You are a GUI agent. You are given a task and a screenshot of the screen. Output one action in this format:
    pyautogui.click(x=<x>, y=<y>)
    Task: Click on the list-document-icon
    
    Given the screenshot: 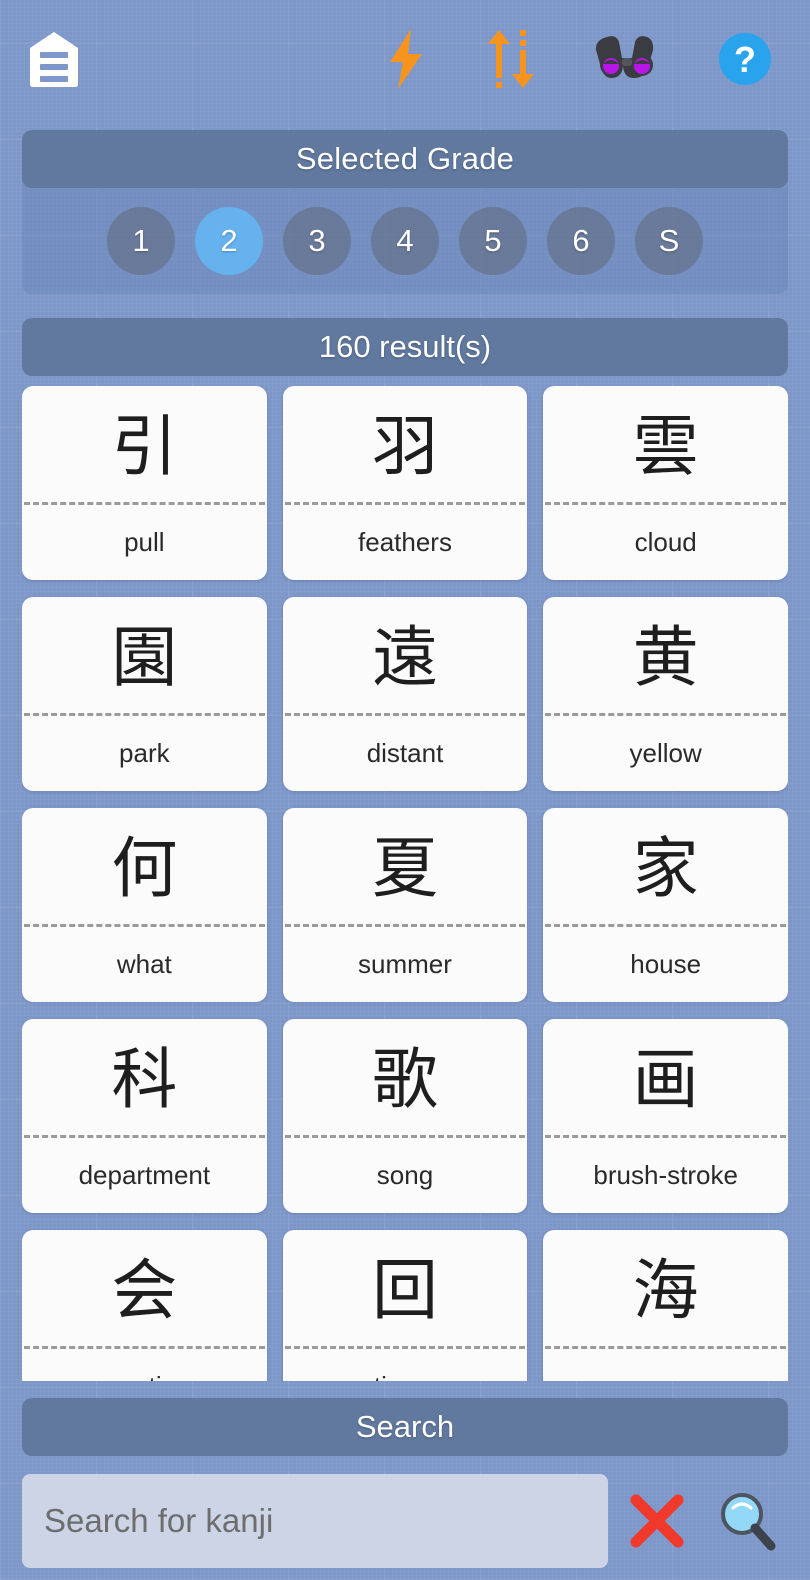 What is the action you would take?
    pyautogui.click(x=54, y=59)
    